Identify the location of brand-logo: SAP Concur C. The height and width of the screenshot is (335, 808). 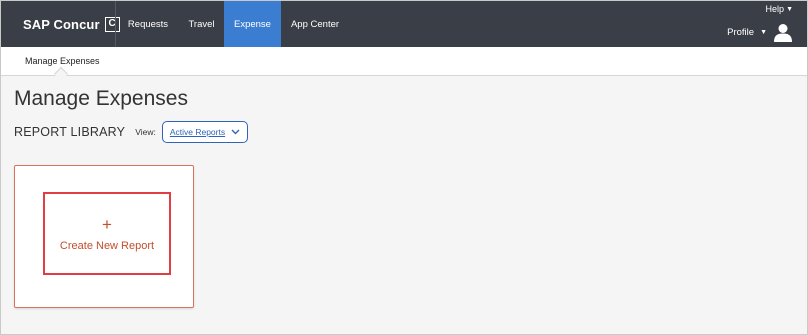
(71, 24).